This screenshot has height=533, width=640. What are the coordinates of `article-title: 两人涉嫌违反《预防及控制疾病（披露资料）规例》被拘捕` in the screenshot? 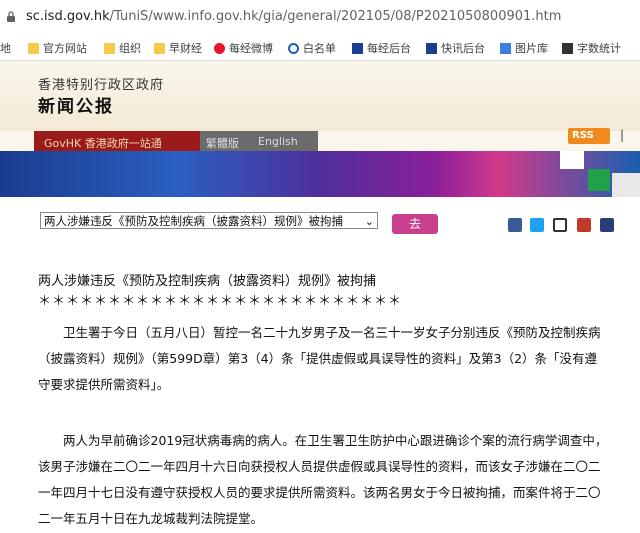 It's located at (207, 281).